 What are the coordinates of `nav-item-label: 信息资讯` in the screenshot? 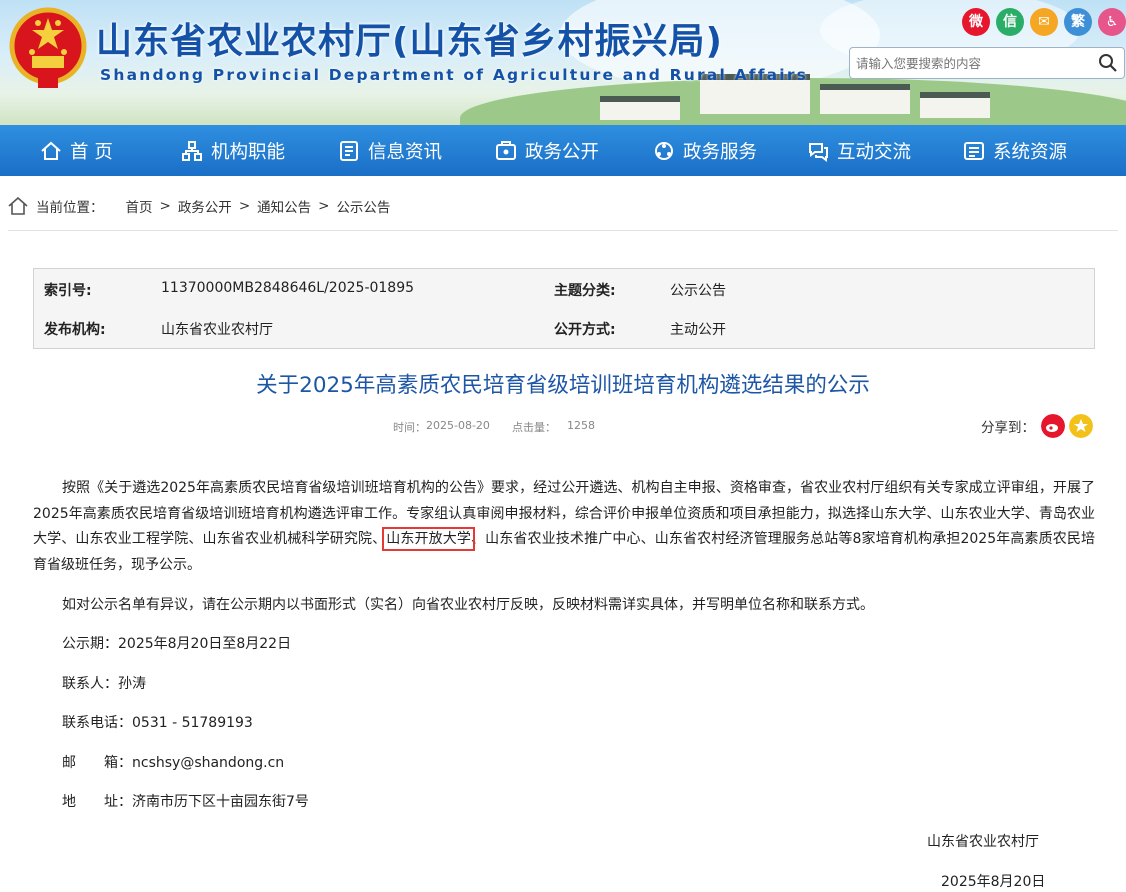 It's located at (405, 152).